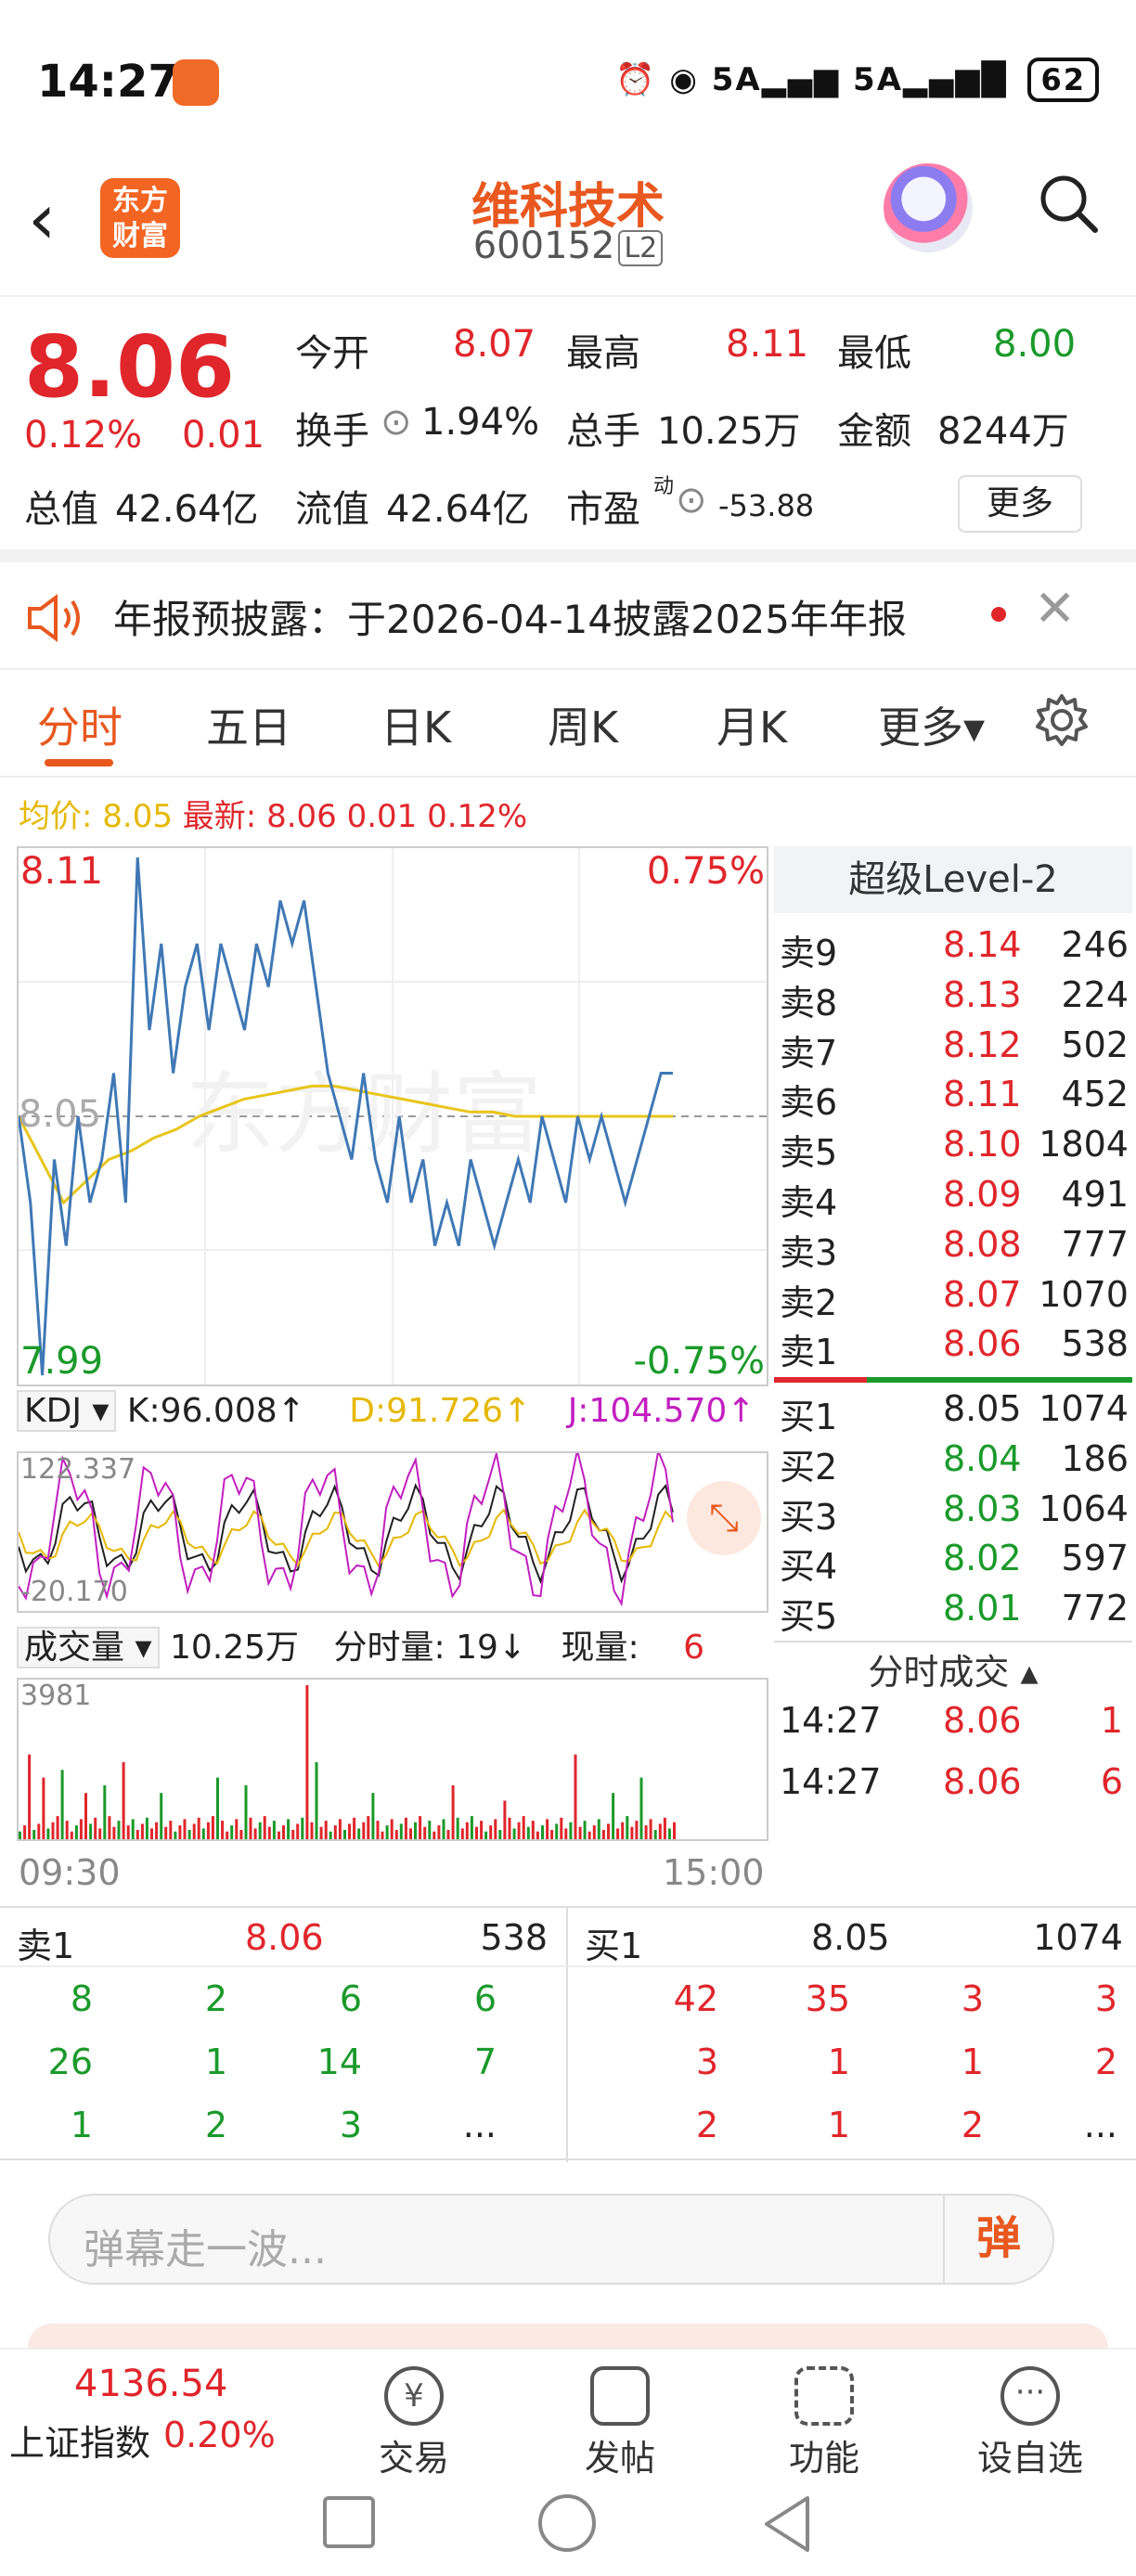 The height and width of the screenshot is (2576, 1136). What do you see at coordinates (954, 1514) in the screenshot?
I see `bid-row: 买3 8.03 1064` at bounding box center [954, 1514].